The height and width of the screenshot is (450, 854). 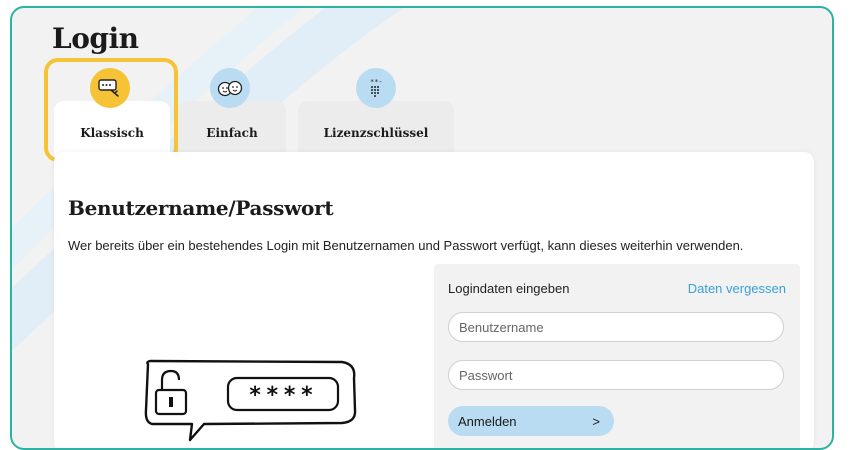 What do you see at coordinates (95, 38) in the screenshot?
I see `page-title: Login` at bounding box center [95, 38].